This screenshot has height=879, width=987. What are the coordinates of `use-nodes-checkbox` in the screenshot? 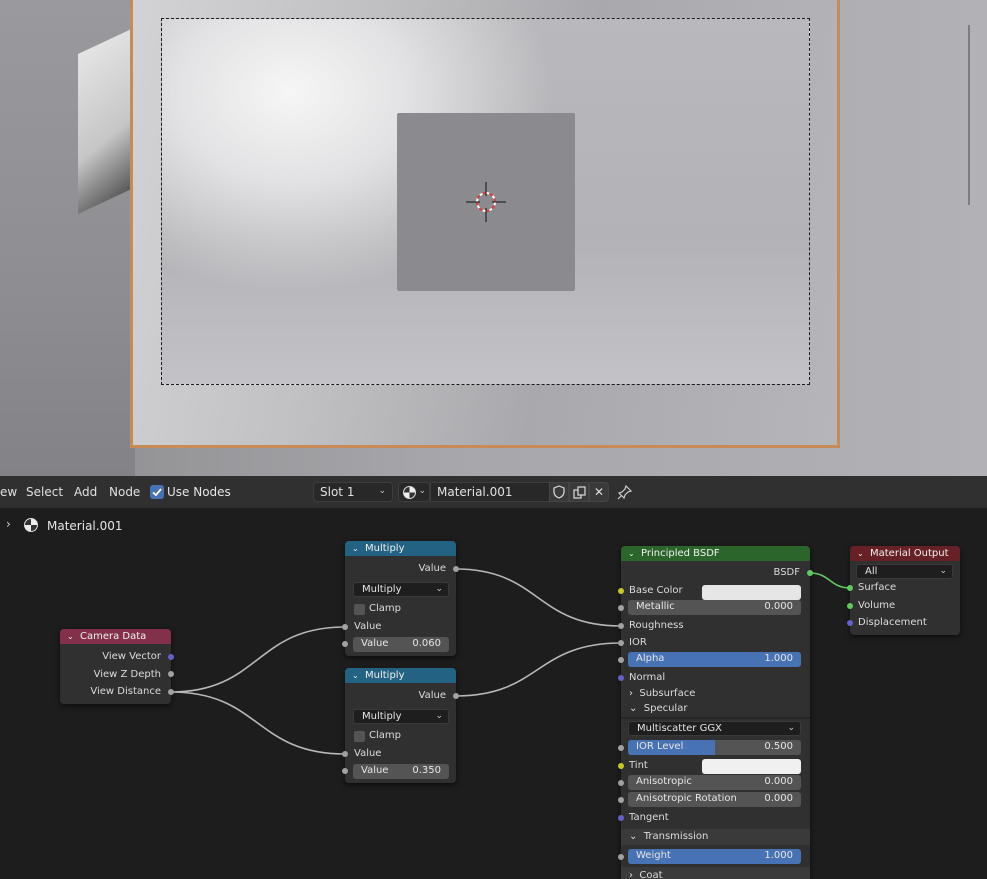 It's located at (157, 492).